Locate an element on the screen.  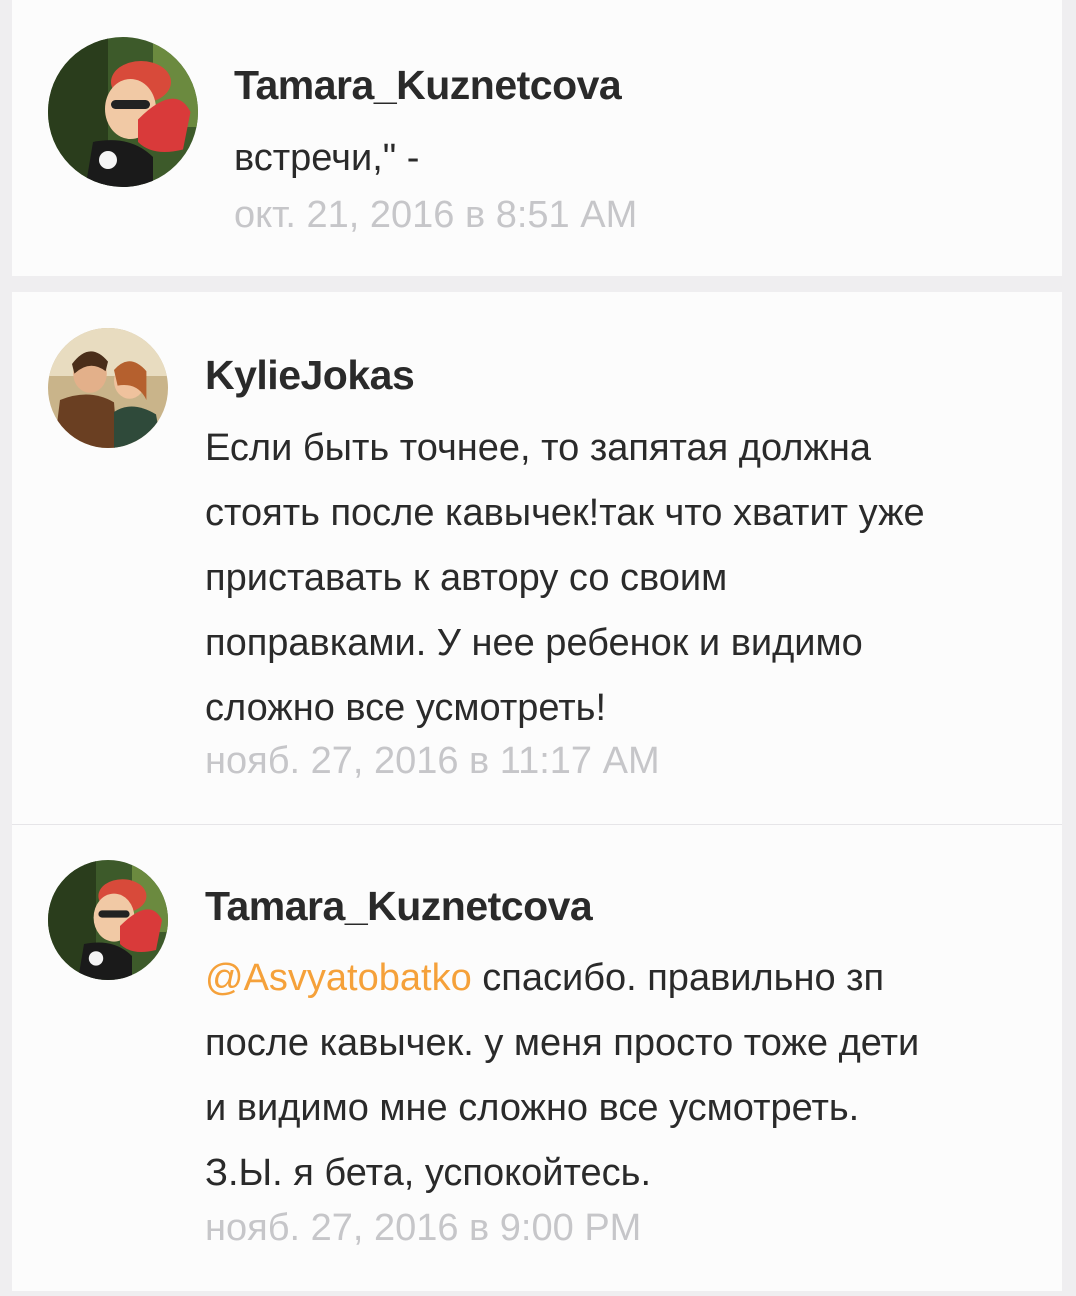
comment-timestamp: нояб. 27, 2016 в 11:17 AM is located at coordinates (432, 761).